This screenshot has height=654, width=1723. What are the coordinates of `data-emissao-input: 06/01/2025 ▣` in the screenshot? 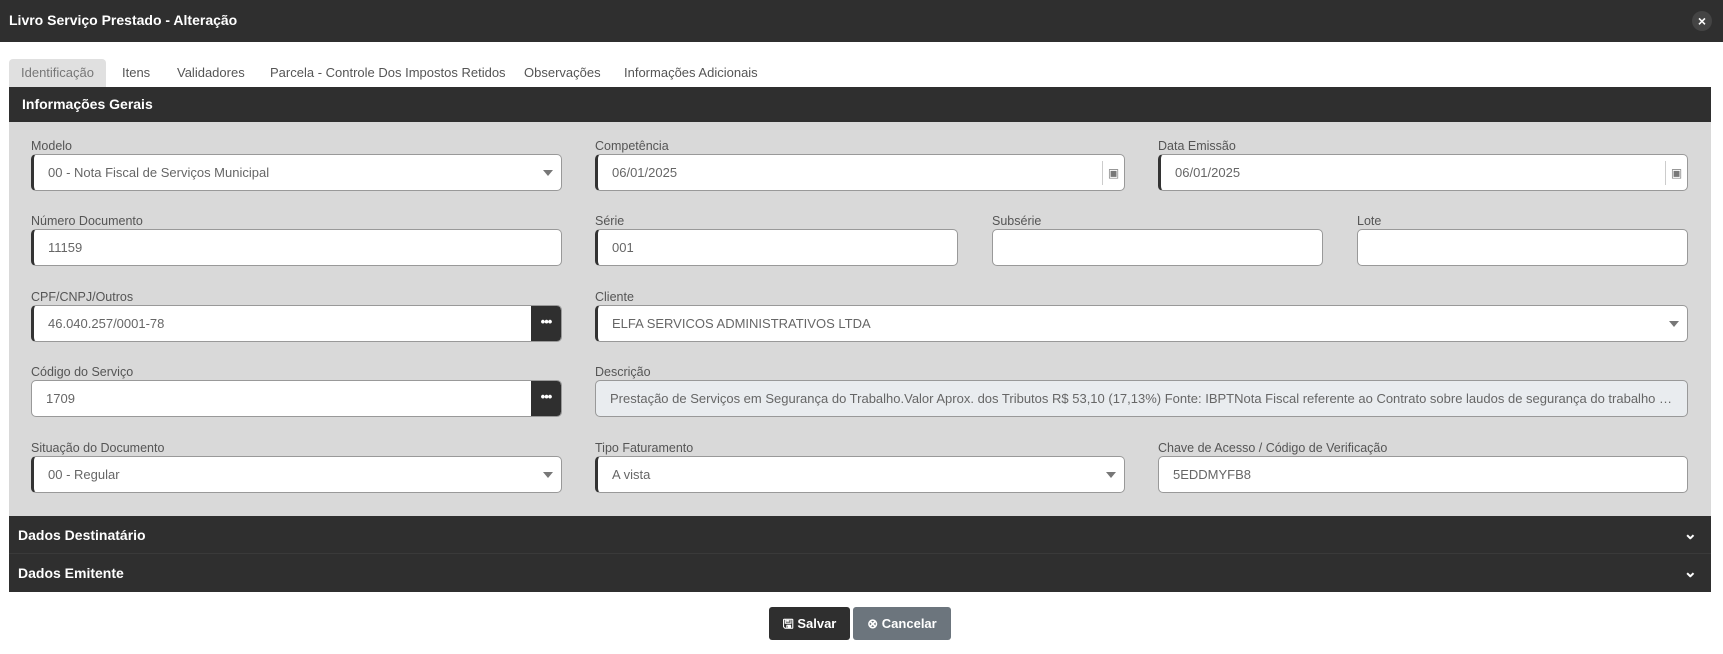 It's located at (1423, 172).